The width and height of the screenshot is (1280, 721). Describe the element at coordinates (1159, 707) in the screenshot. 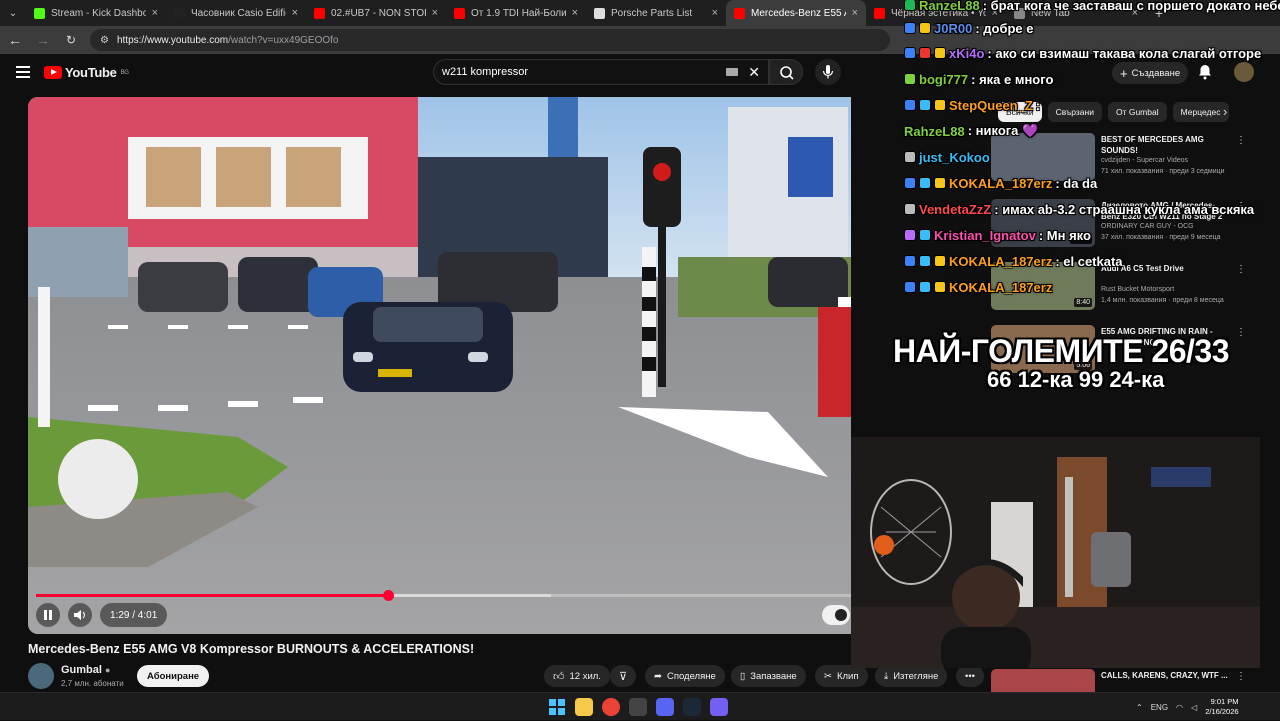

I see `input-language: ENG` at that location.